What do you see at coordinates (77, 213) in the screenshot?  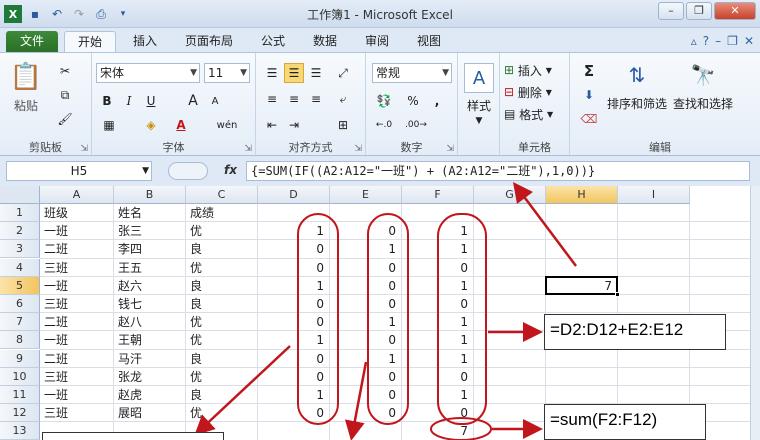 I see `cell-a1: 班级` at bounding box center [77, 213].